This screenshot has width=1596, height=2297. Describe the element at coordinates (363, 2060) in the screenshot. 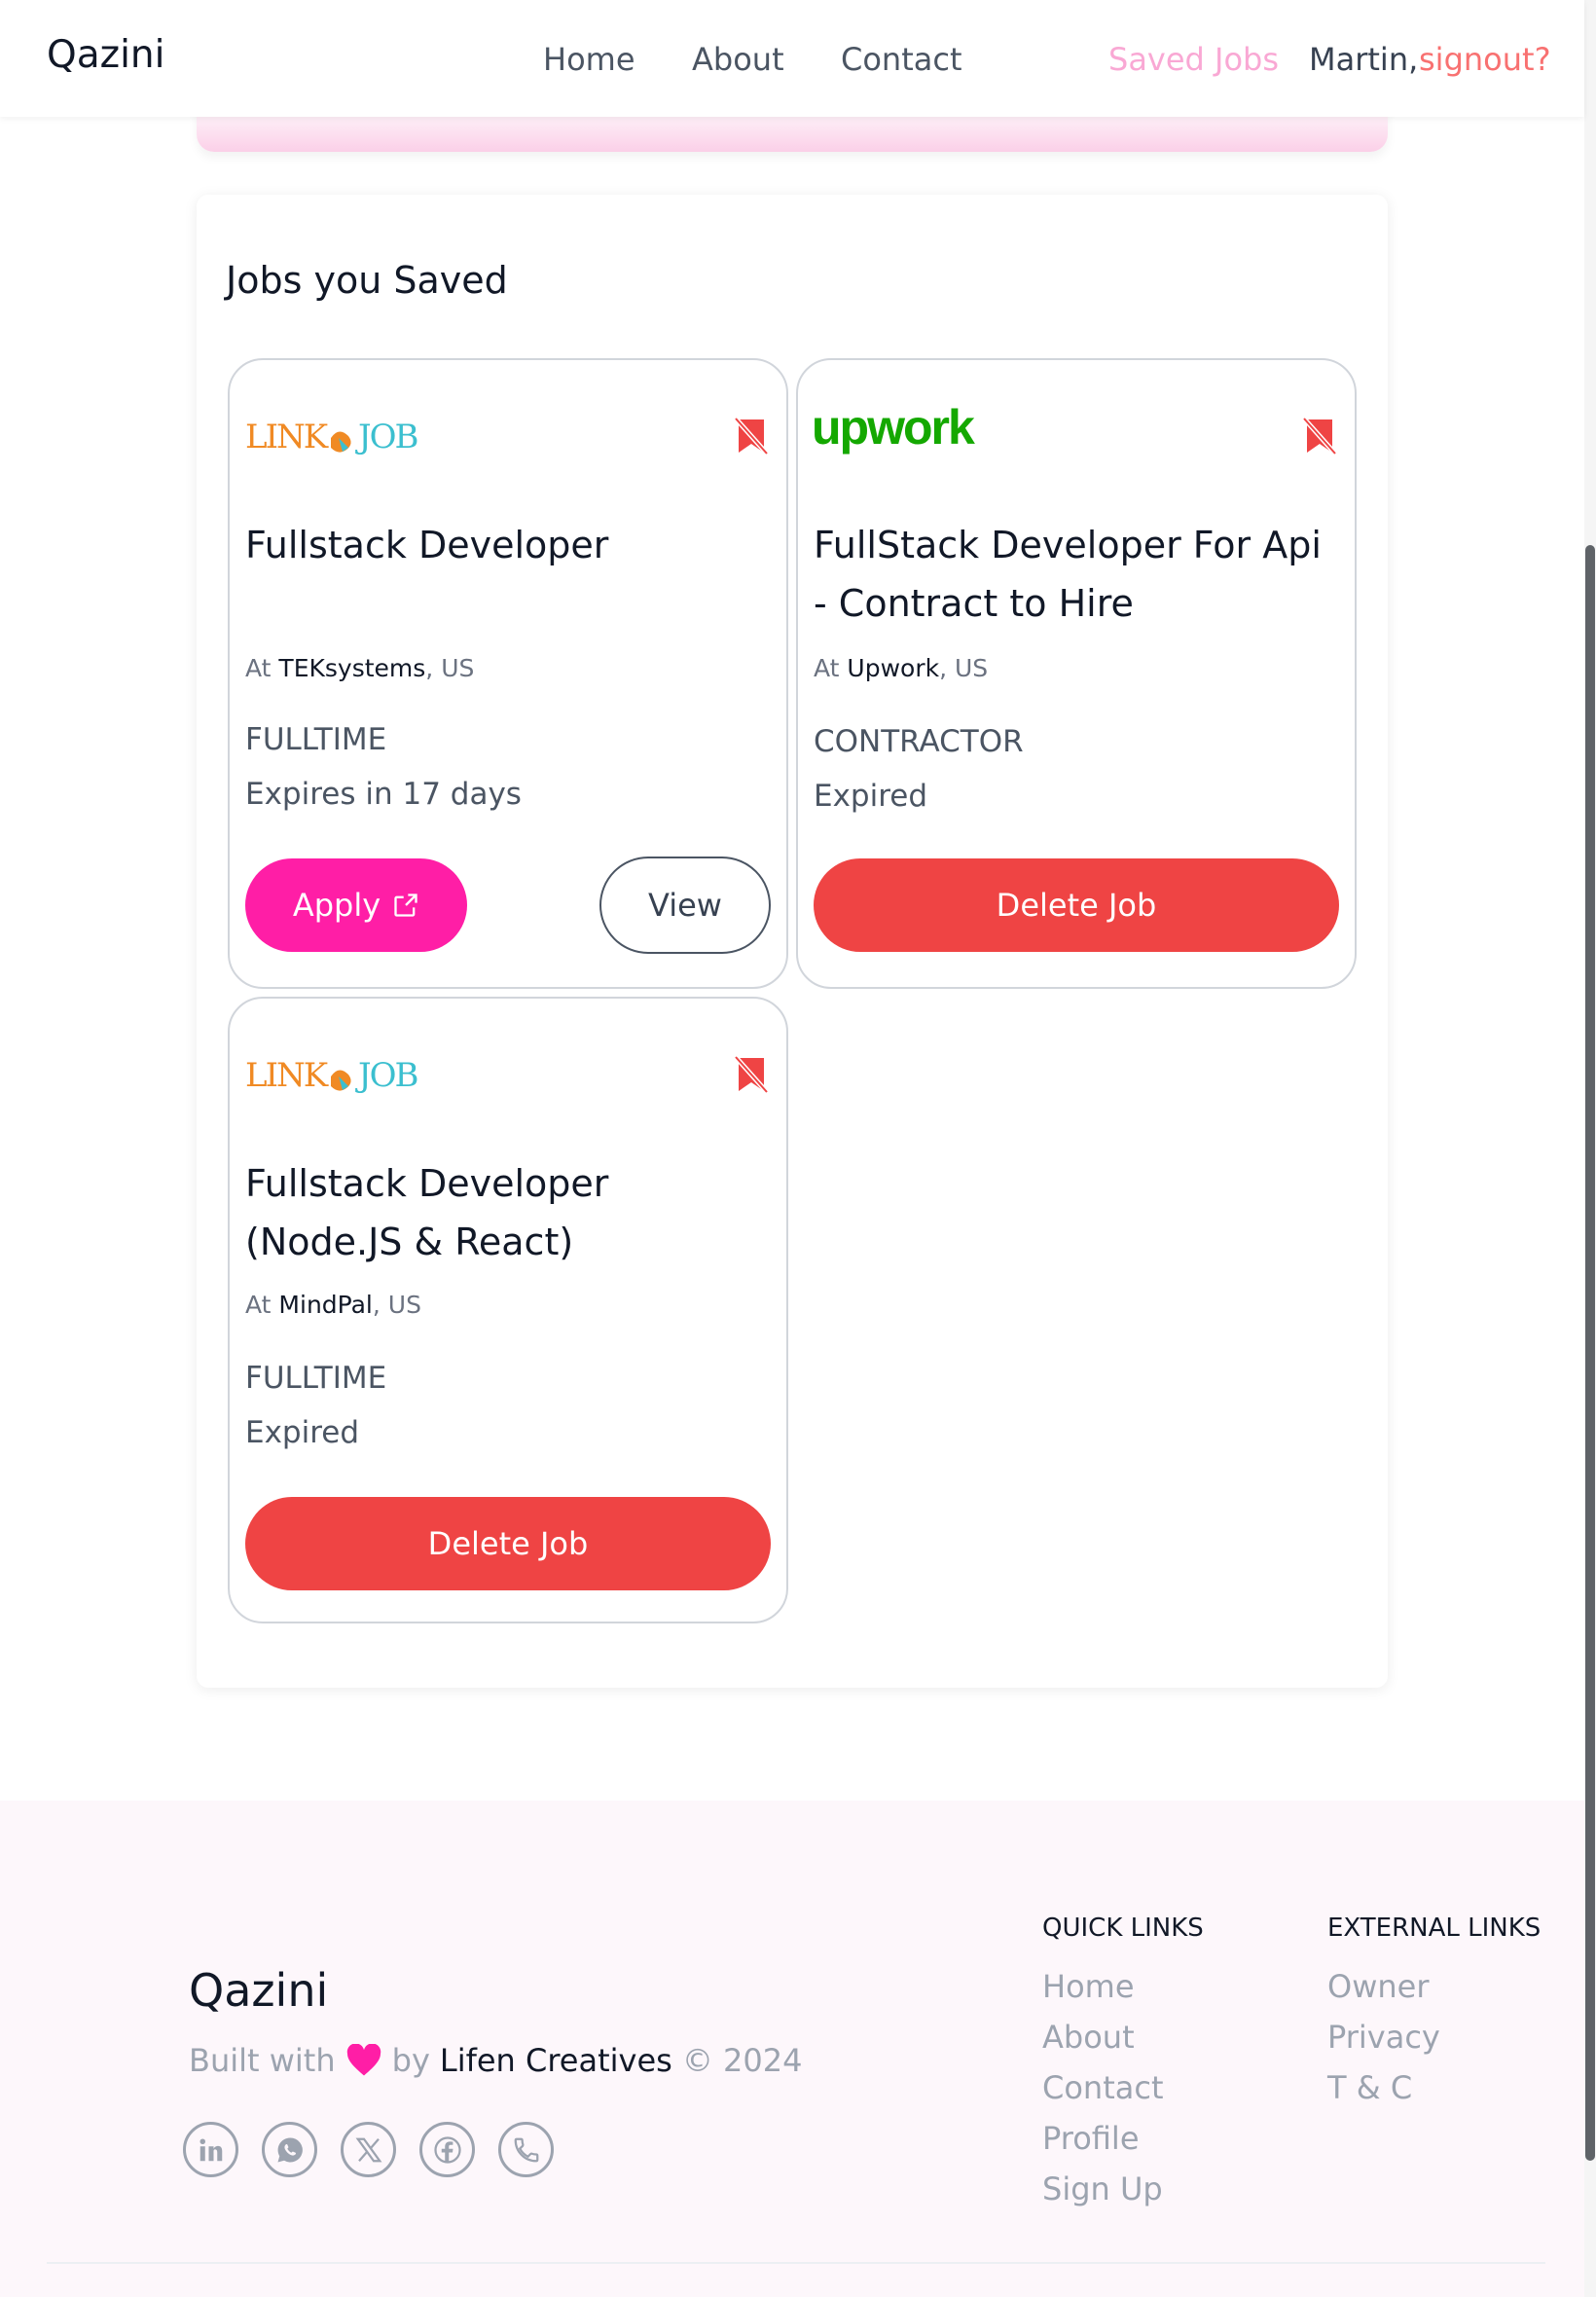

I see `heart-icon` at that location.